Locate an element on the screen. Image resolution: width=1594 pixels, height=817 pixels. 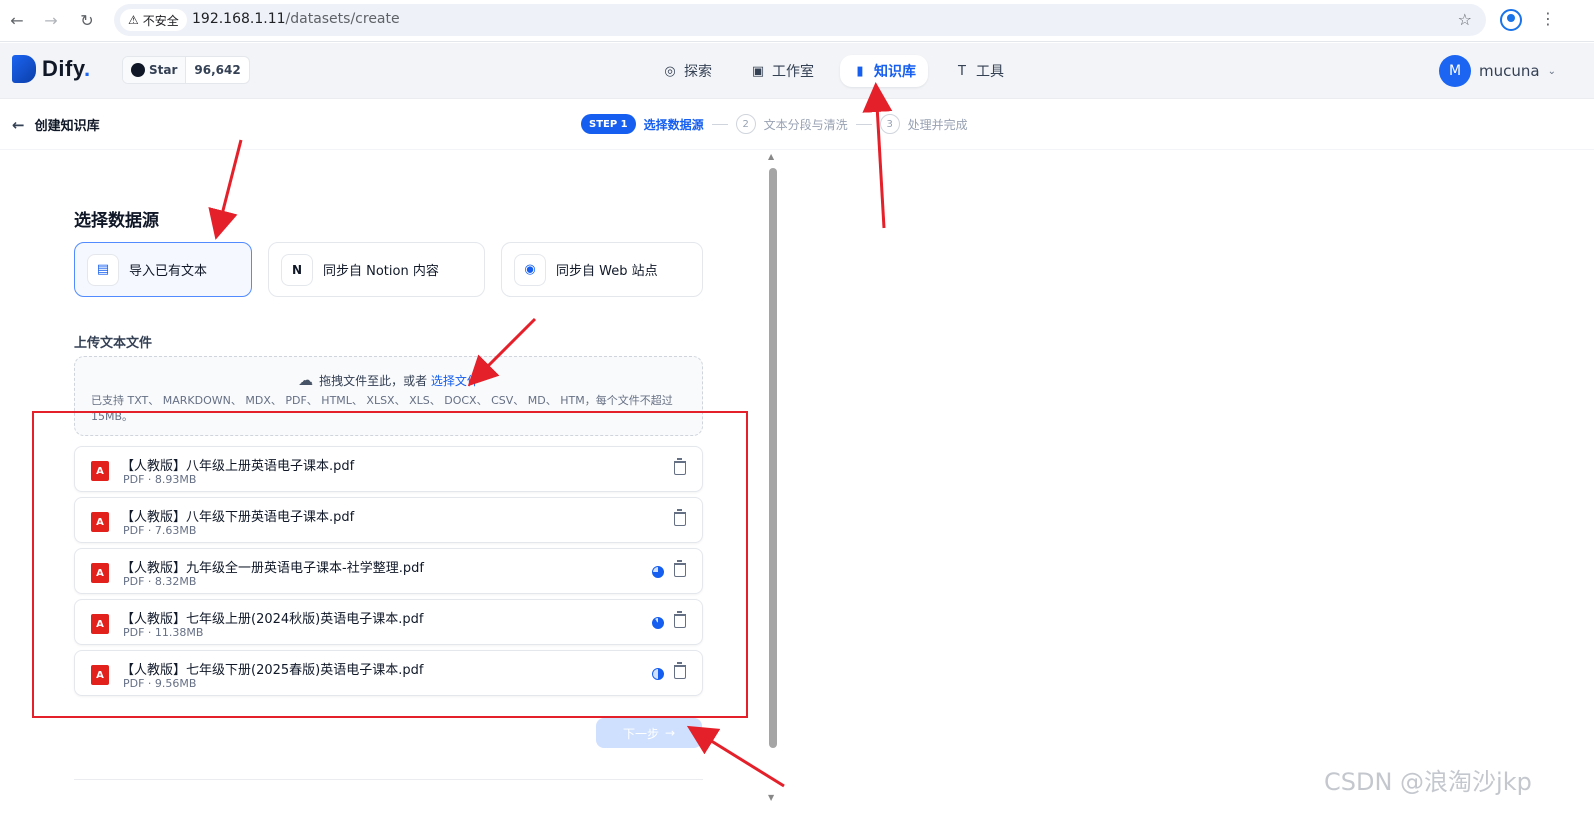
user-name: mucuna is located at coordinates (1509, 71).